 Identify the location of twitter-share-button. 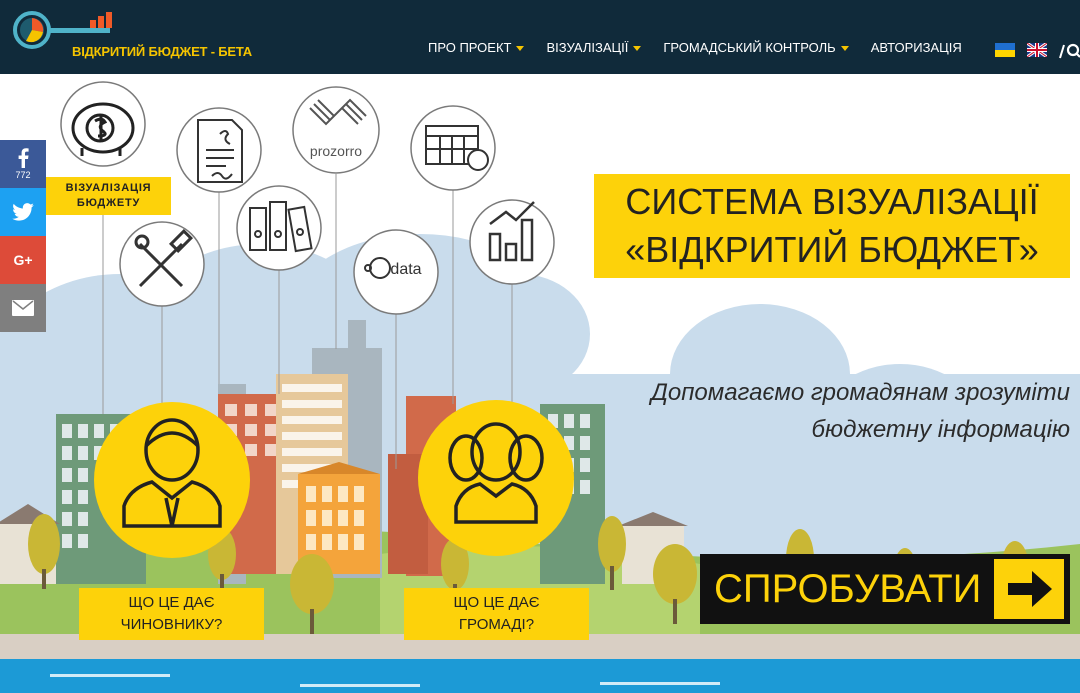
(23, 212).